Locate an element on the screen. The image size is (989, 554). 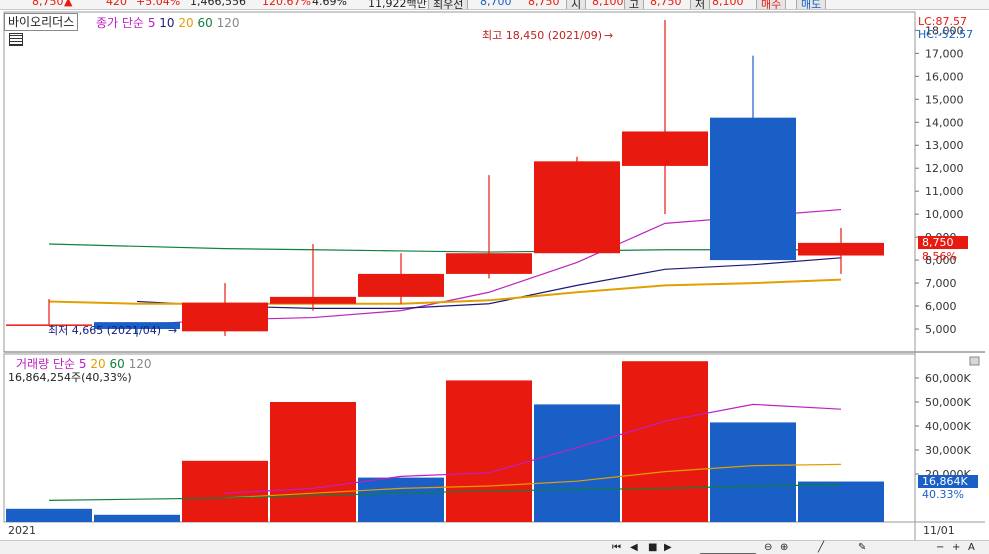
volume-tick-label: 50,000K is located at coordinates (948, 402).